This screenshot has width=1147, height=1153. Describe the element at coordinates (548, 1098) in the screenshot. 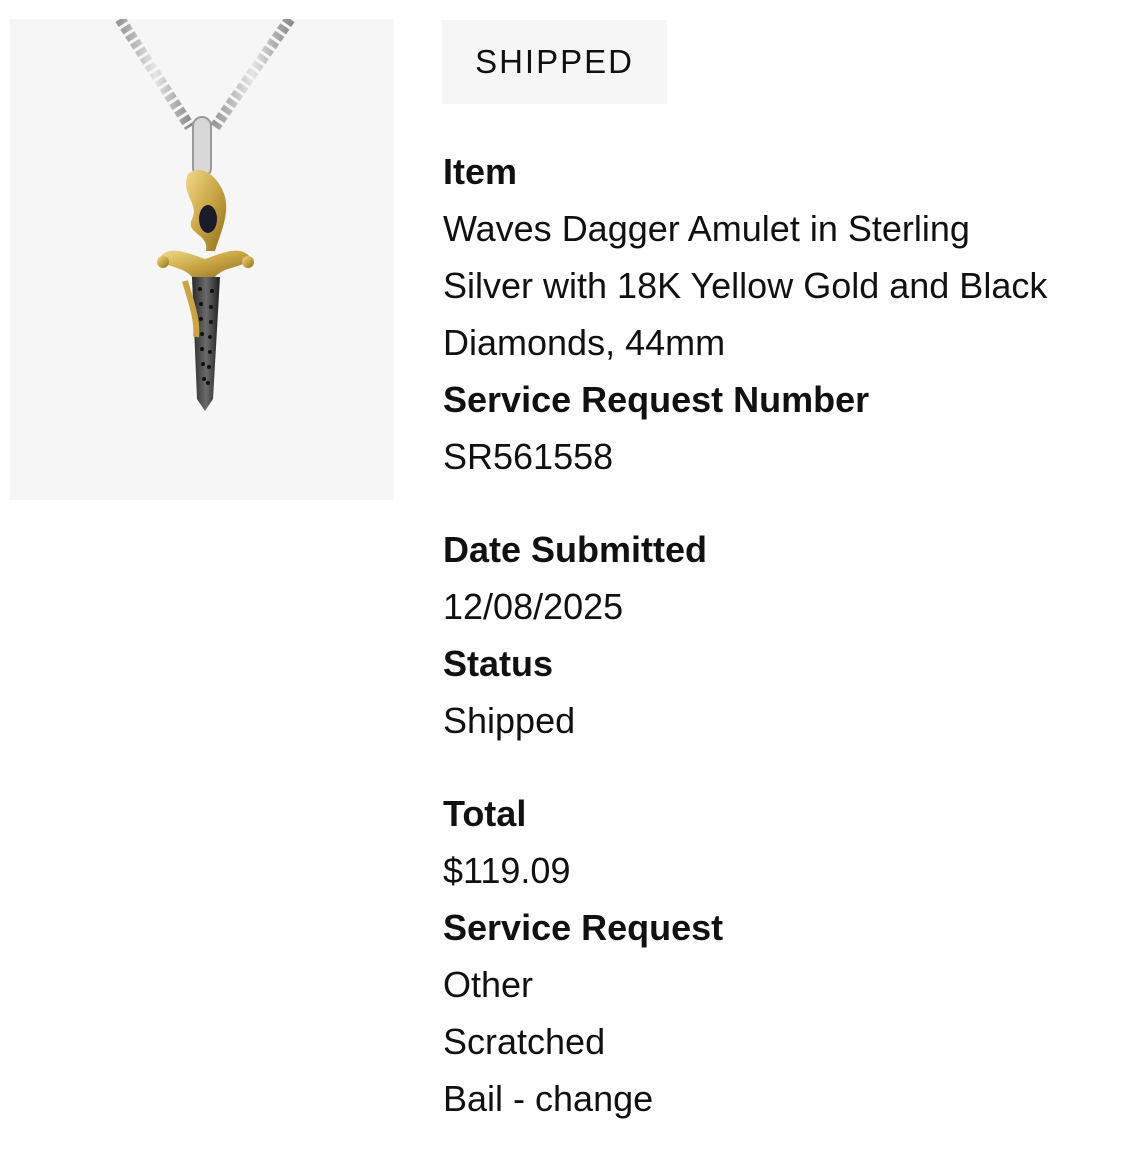

I see `service-request-item: Bail - change` at that location.